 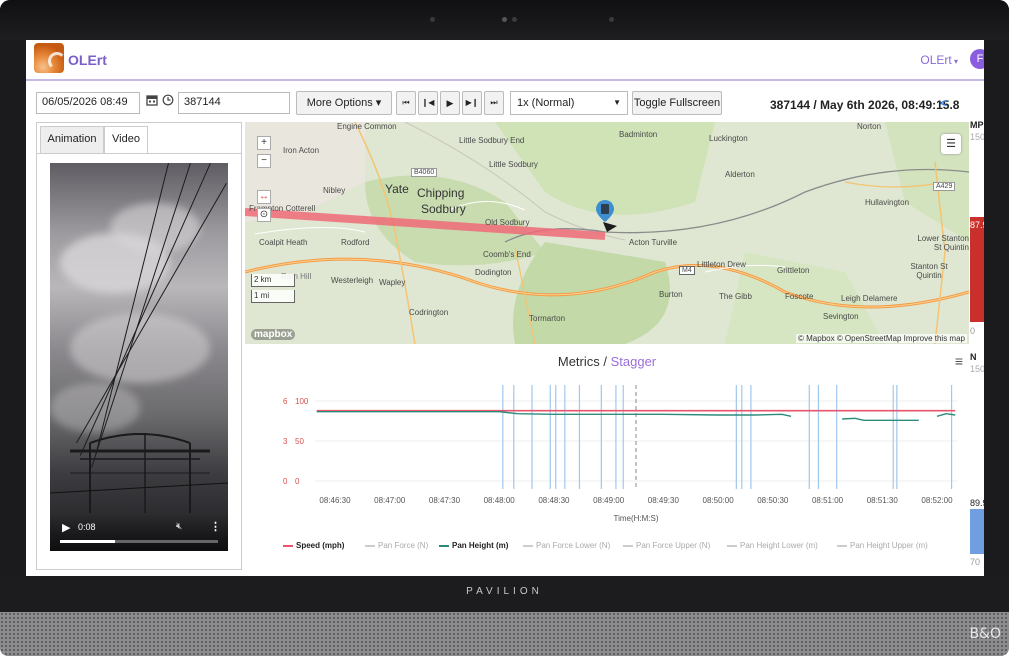 I want to click on y-tick-right: 100, so click(x=302, y=401).